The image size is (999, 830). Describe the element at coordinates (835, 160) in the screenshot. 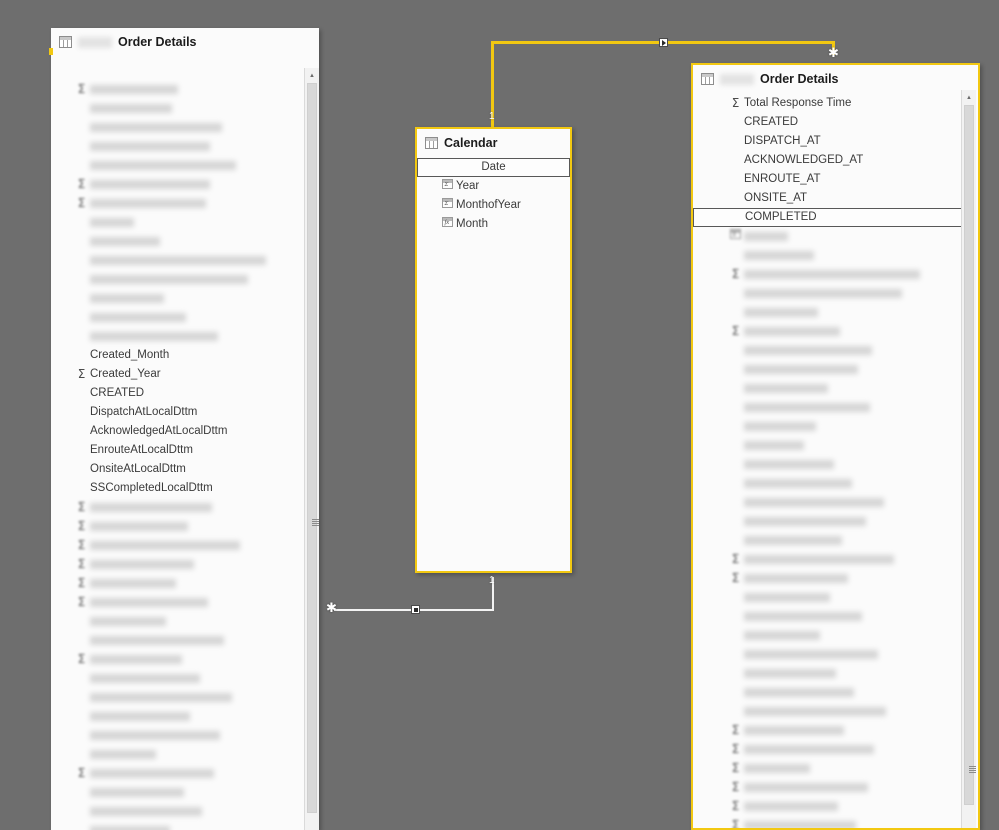

I see `field-row: ACKNOWLEDGED_AT` at that location.